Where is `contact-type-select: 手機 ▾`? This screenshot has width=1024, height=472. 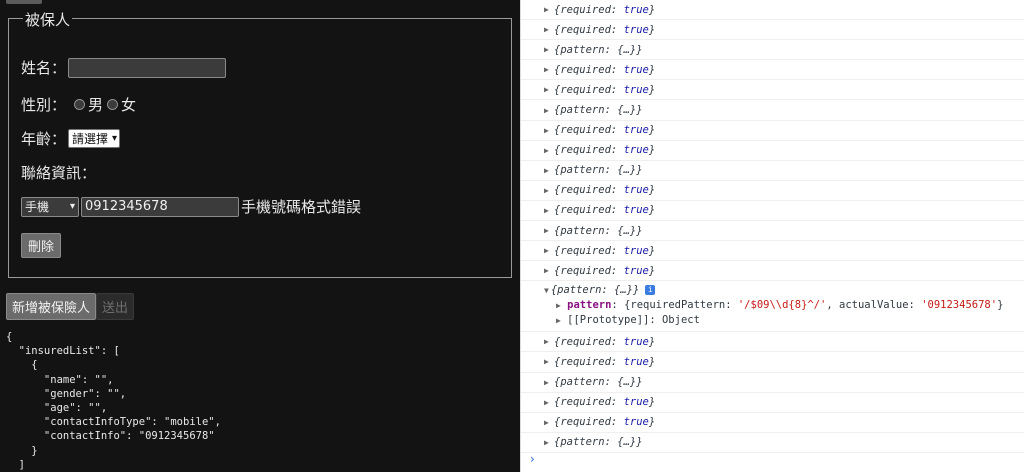
contact-type-select: 手機 ▾ is located at coordinates (50, 206).